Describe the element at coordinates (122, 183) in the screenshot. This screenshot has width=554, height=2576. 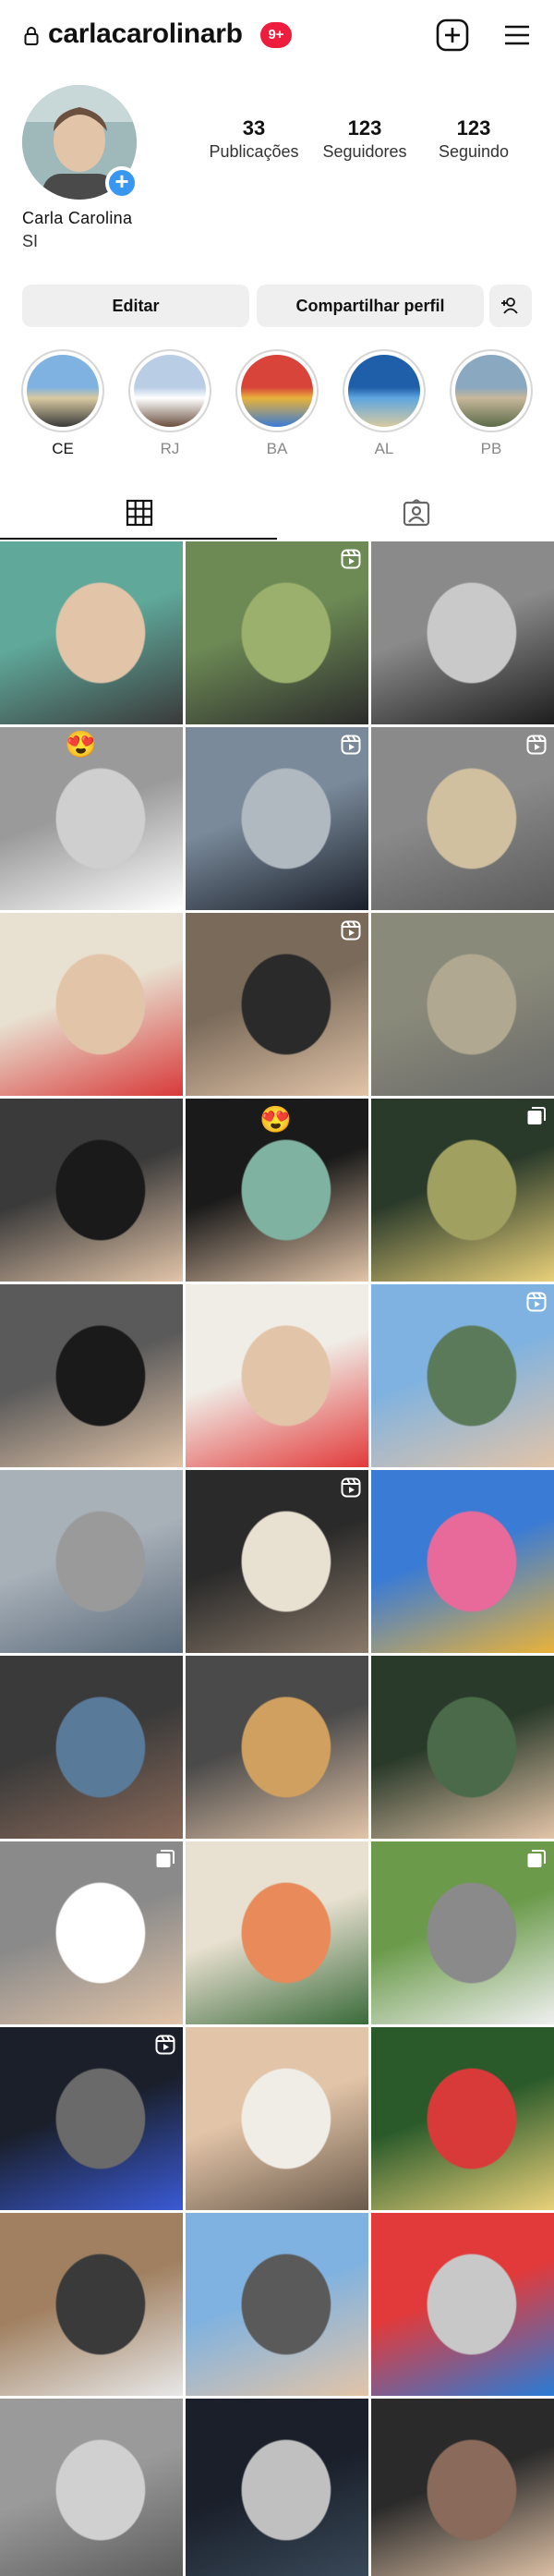
I see `add-story-plus-icon: +` at that location.